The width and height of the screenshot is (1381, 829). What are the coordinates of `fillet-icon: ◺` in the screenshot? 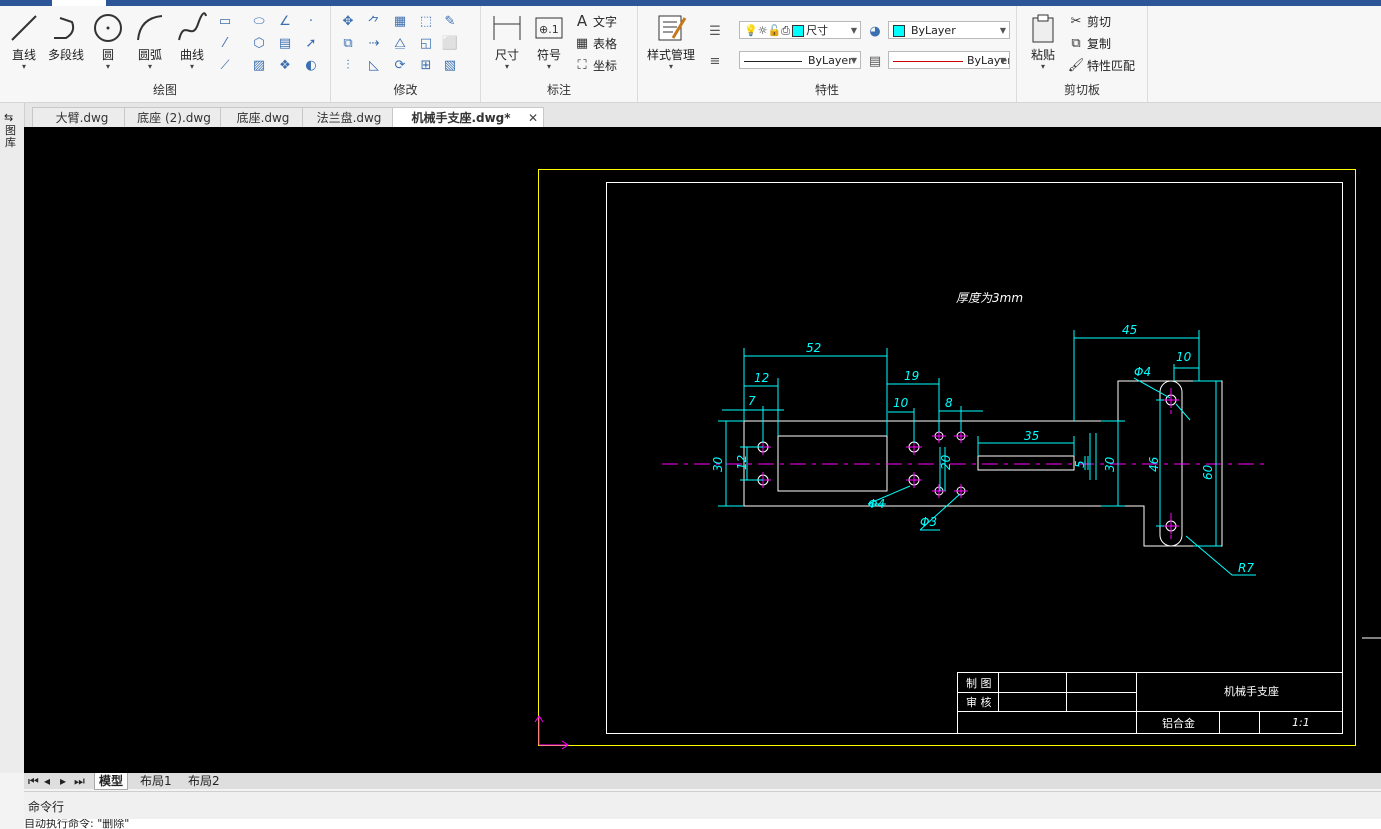 It's located at (374, 65).